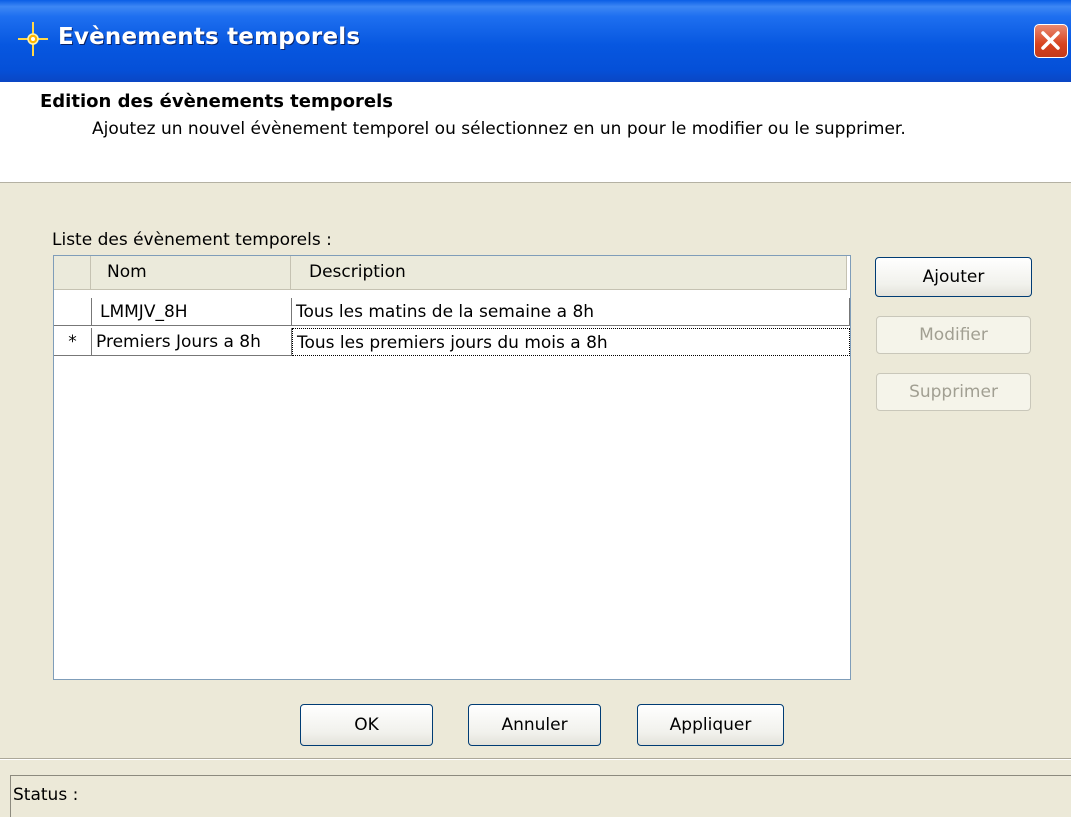 The width and height of the screenshot is (1071, 817). Describe the element at coordinates (953, 392) in the screenshot. I see `delete-button: Supprimer` at that location.